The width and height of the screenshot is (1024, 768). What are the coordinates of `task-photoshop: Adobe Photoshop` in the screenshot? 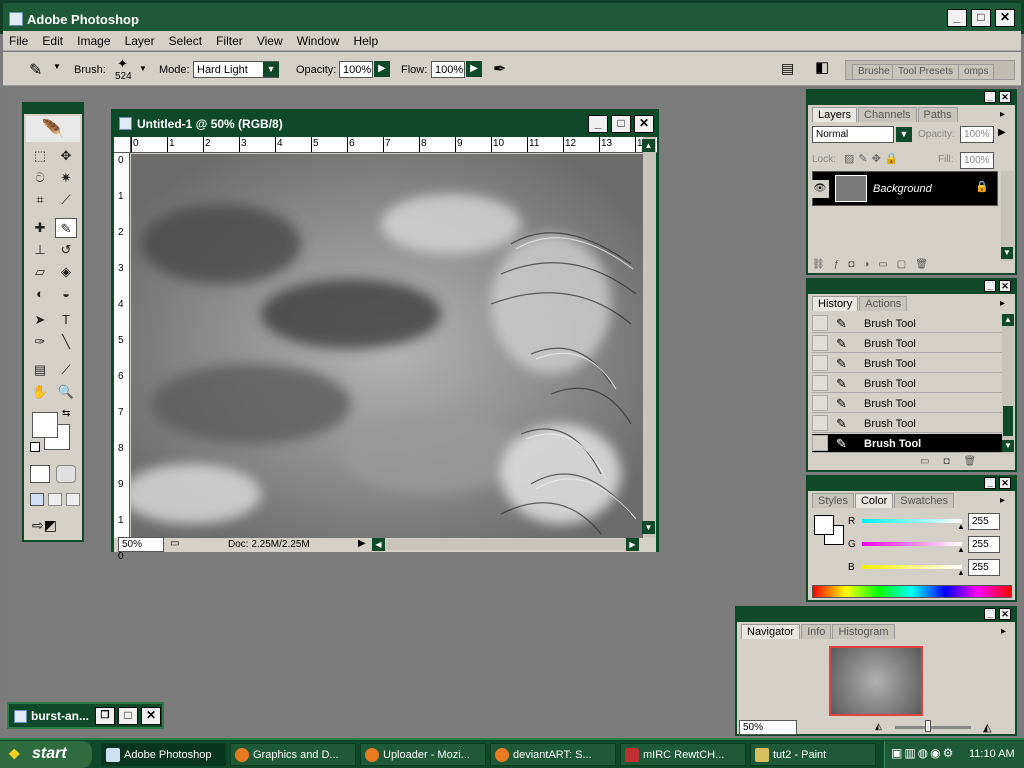 It's located at (163, 754).